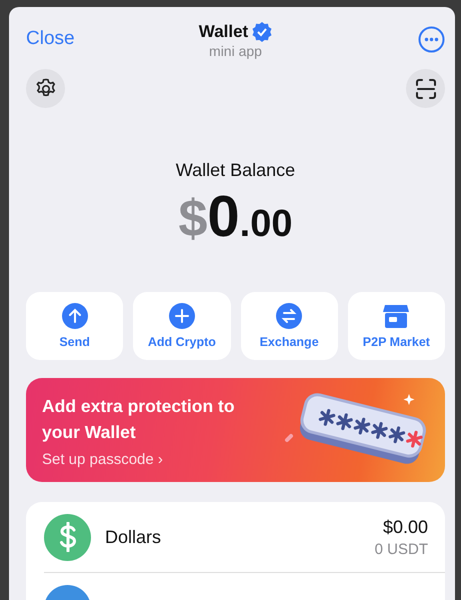 This screenshot has height=600, width=461. I want to click on setup-passcode-link: Set up passcode ›, so click(140, 459).